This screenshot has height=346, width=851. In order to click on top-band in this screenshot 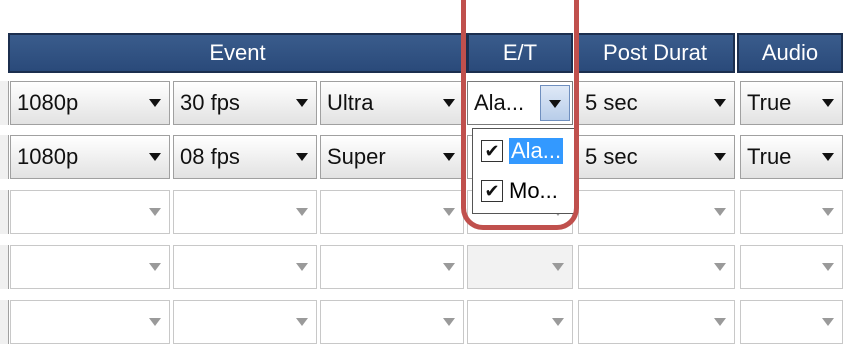, I will do `click(425, 10)`.